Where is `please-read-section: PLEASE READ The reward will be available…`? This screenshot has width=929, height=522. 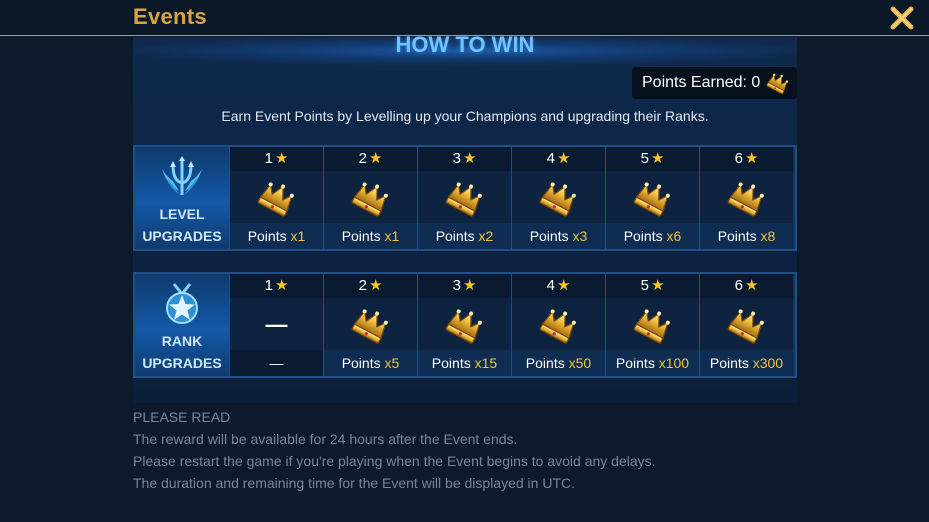
please-read-section: PLEASE READ The reward will be available… is located at coordinates (483, 450).